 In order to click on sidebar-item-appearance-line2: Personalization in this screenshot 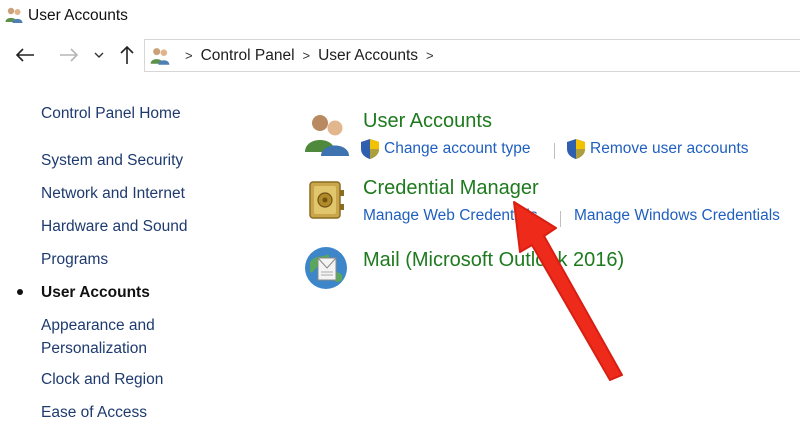, I will do `click(94, 348)`.